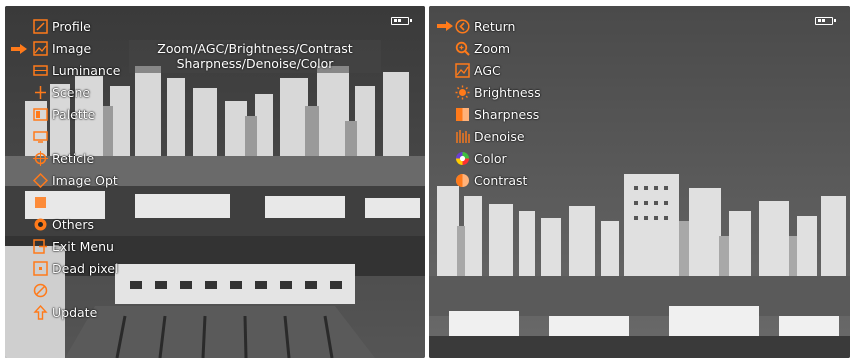 The height and width of the screenshot is (361, 855). I want to click on menu-item-agc: AGC, so click(478, 70).